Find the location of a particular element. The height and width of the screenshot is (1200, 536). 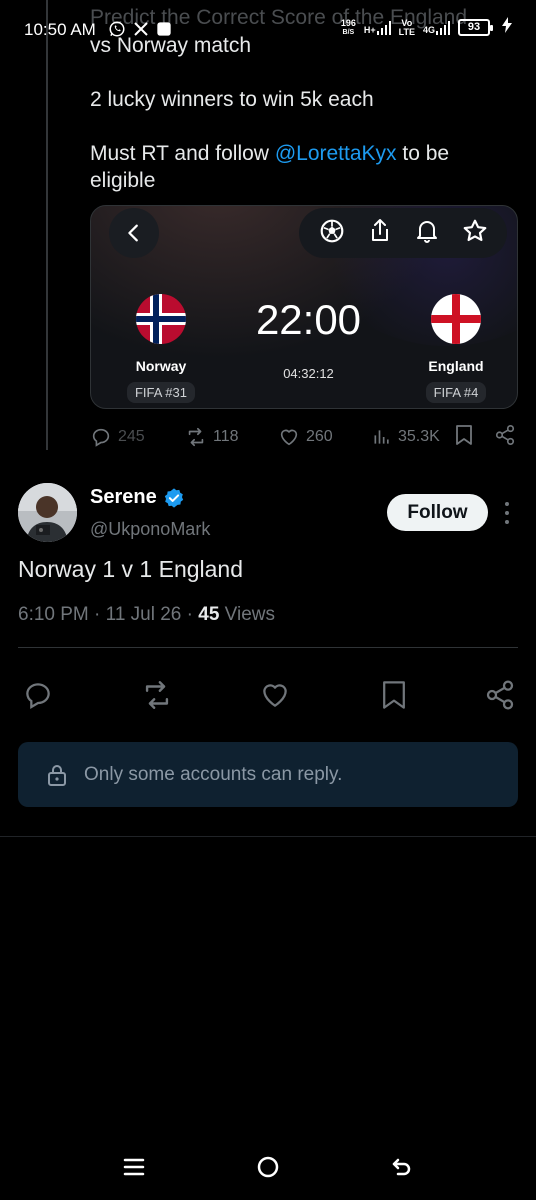

system-icons: 196 B/S H+ Vo LTE 4G 93 is located at coordinates (426, 27).